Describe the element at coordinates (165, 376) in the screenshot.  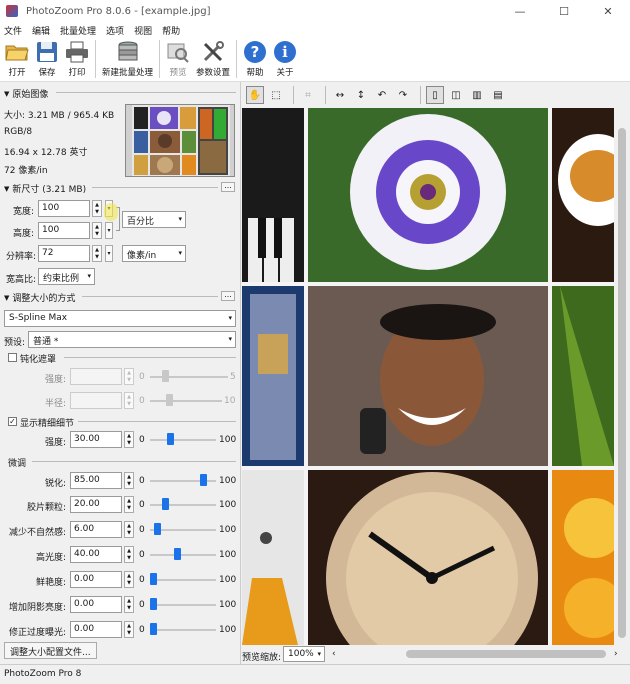
I see `unsharp-strength-slider` at that location.